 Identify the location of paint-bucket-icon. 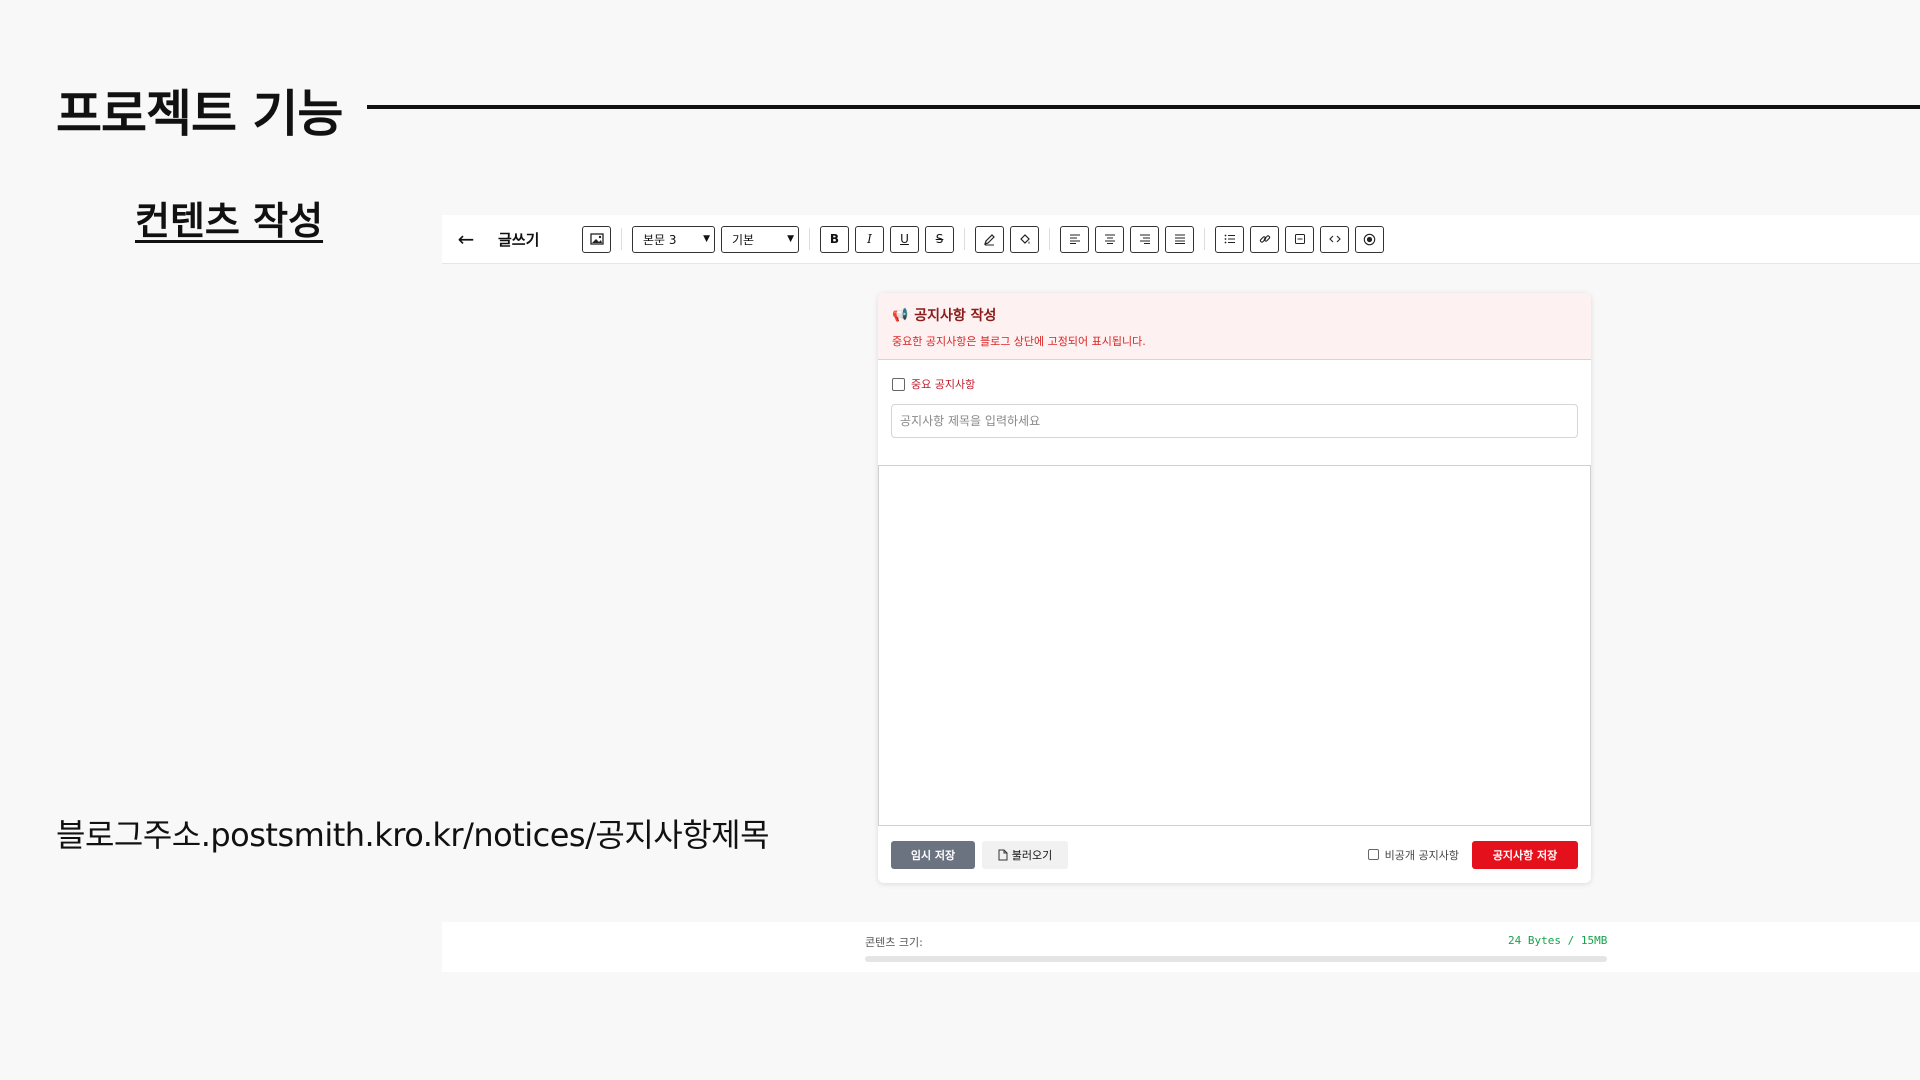
(1025, 238).